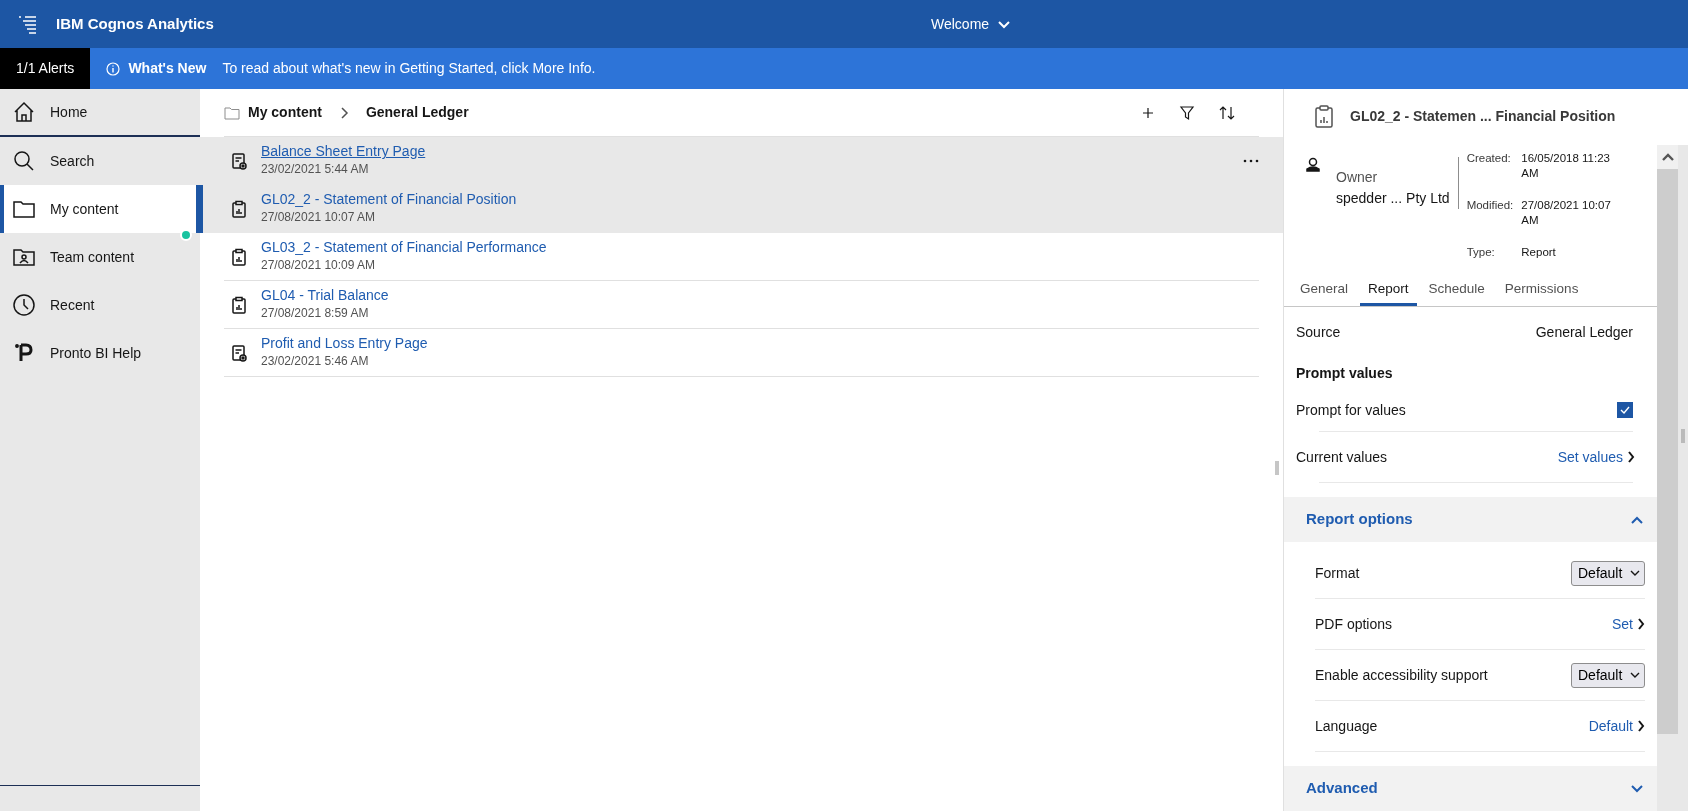 Image resolution: width=1688 pixels, height=811 pixels. What do you see at coordinates (741, 353) in the screenshot?
I see `content-row: Profit and Loss Entry Page 23/02/2021 5:46 AM` at bounding box center [741, 353].